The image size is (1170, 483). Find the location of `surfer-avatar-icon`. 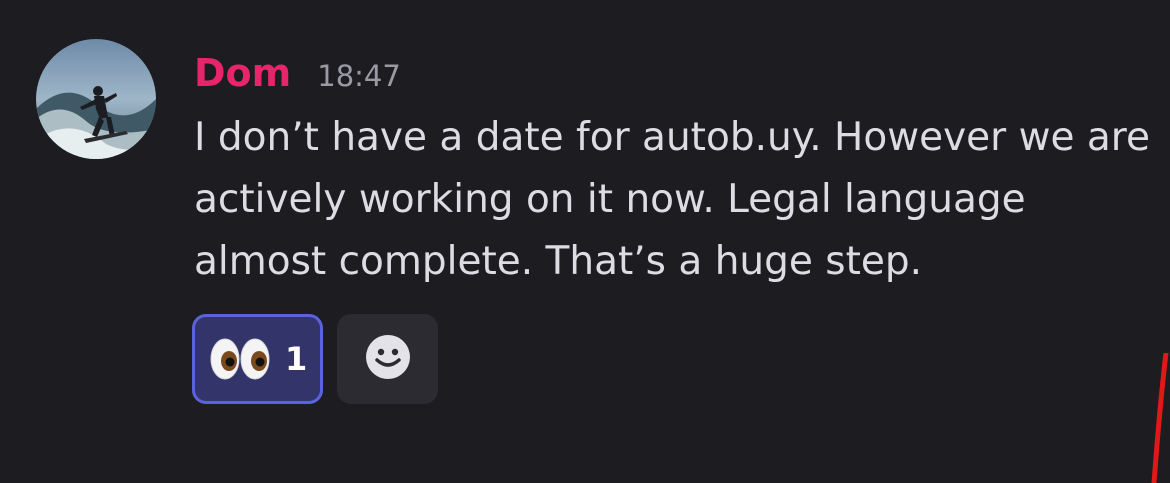

surfer-avatar-icon is located at coordinates (96, 99).